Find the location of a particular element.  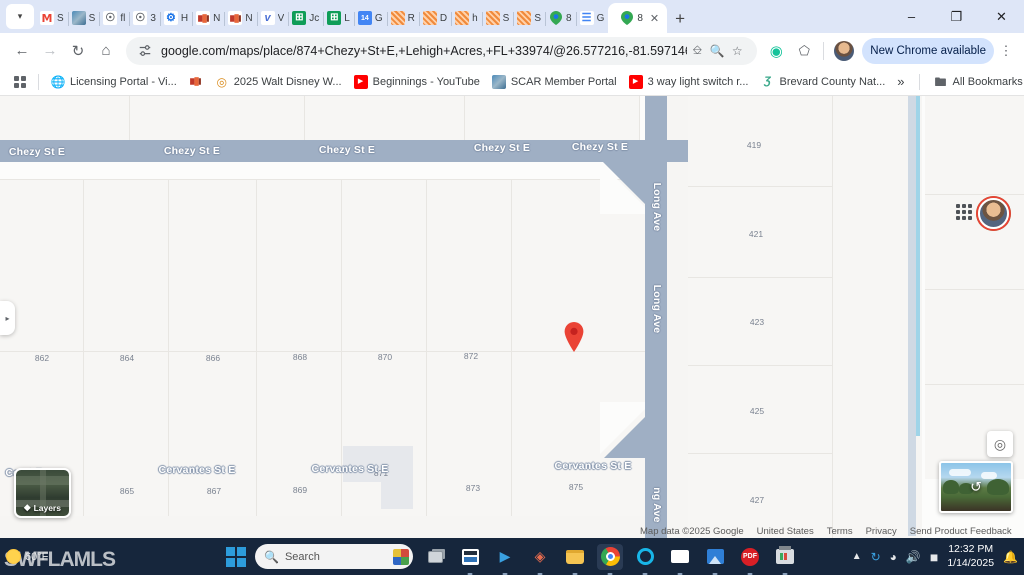

sync-icon: ↻ is located at coordinates (876, 557).